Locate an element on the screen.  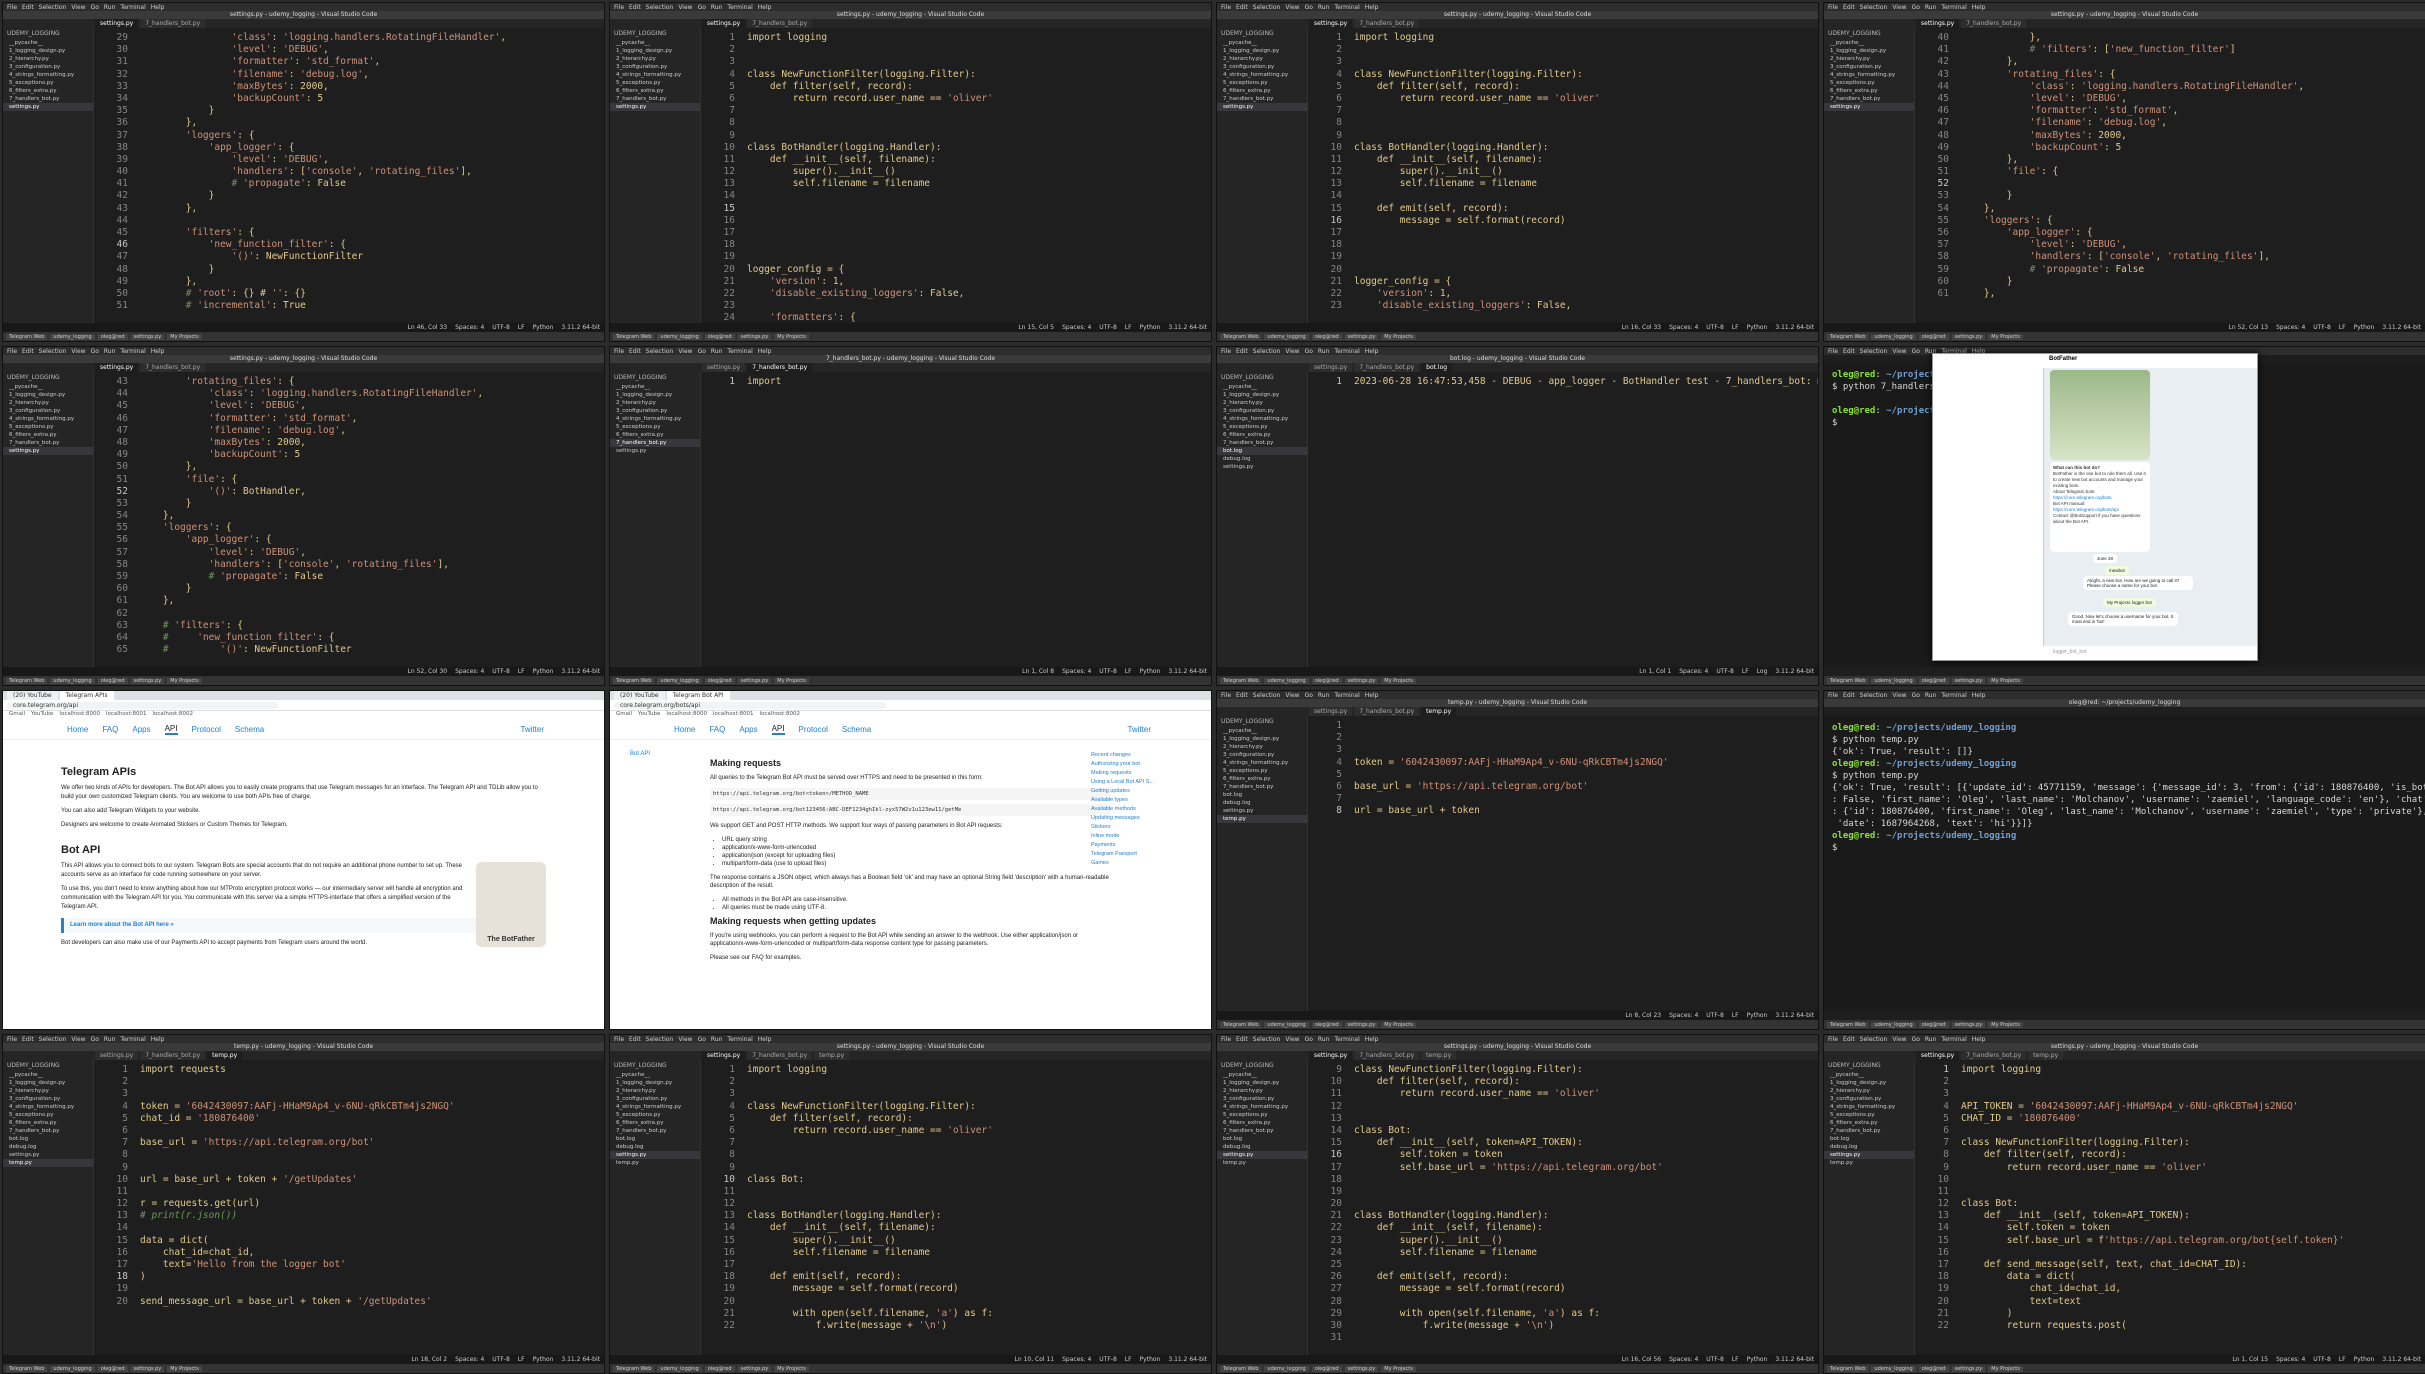
browser-tab: (20) YouTube is located at coordinates (639, 695).